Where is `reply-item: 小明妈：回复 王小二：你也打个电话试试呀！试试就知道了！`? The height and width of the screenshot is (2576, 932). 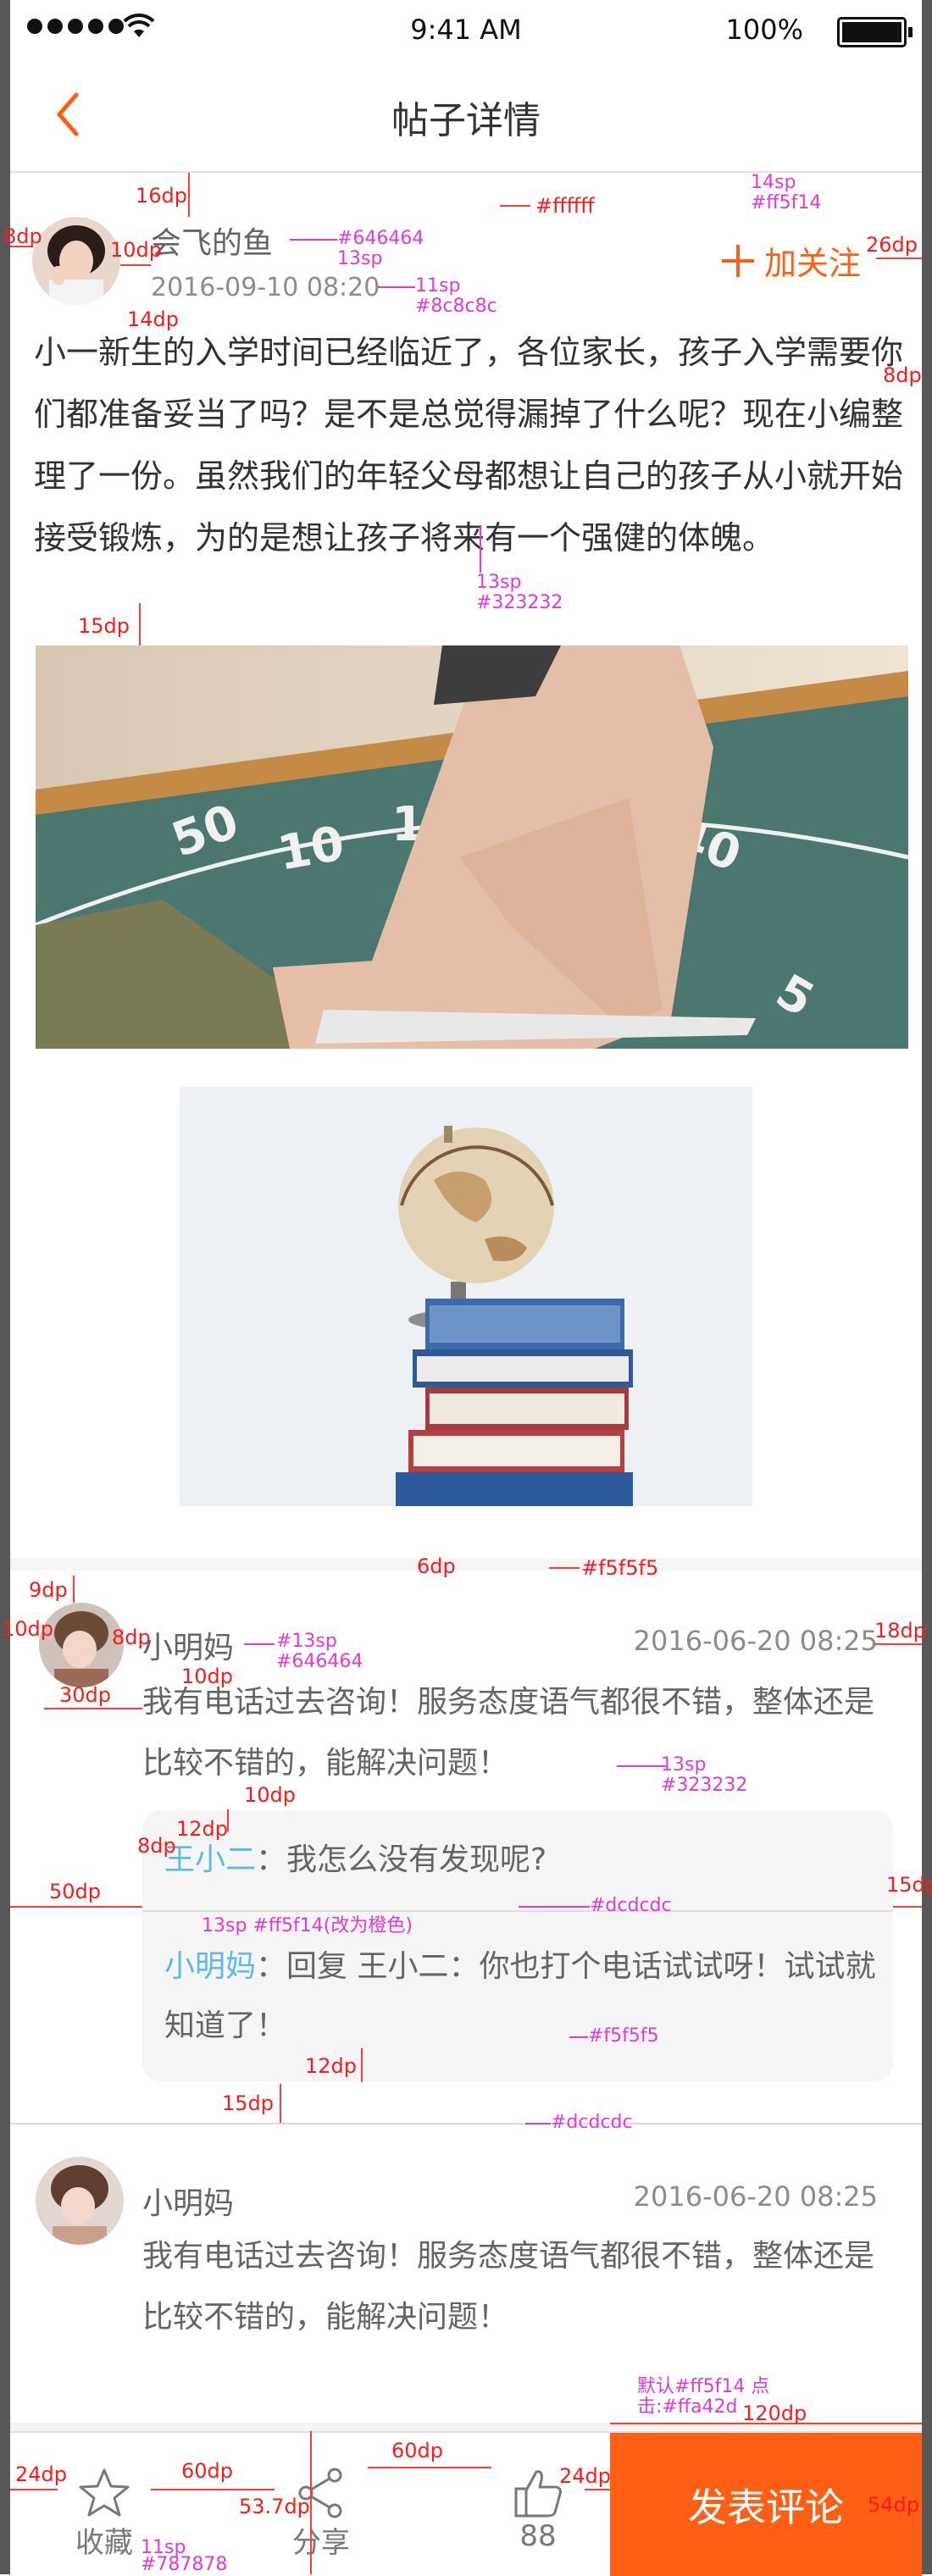
reply-item: 小明妈：回复 王小二：你也打个电话试试呀！试试就知道了！ is located at coordinates (520, 1996).